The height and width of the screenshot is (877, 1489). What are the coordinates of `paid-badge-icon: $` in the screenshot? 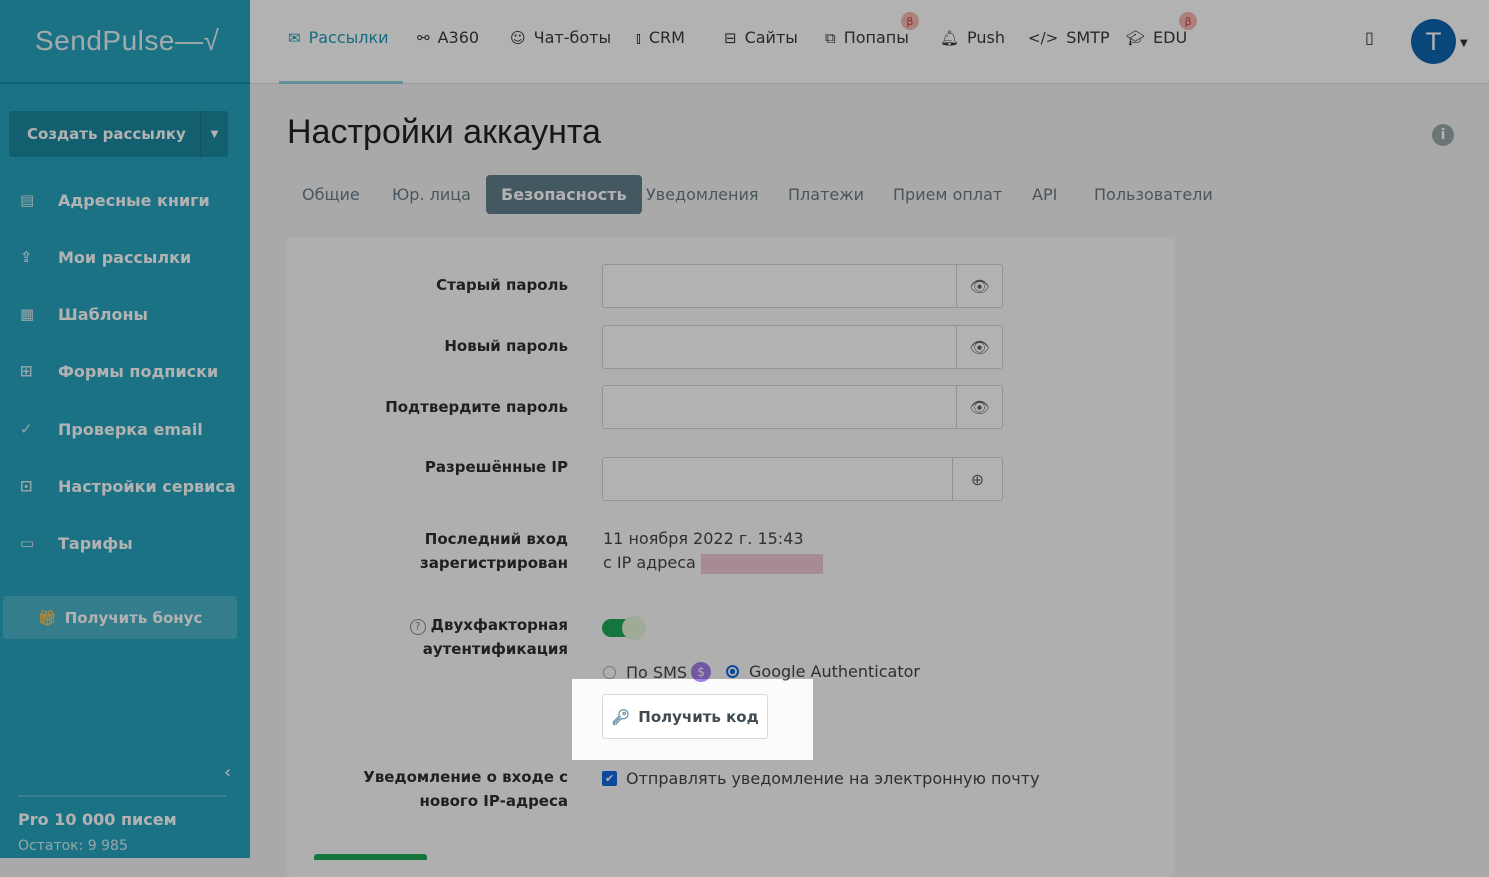 It's located at (701, 672).